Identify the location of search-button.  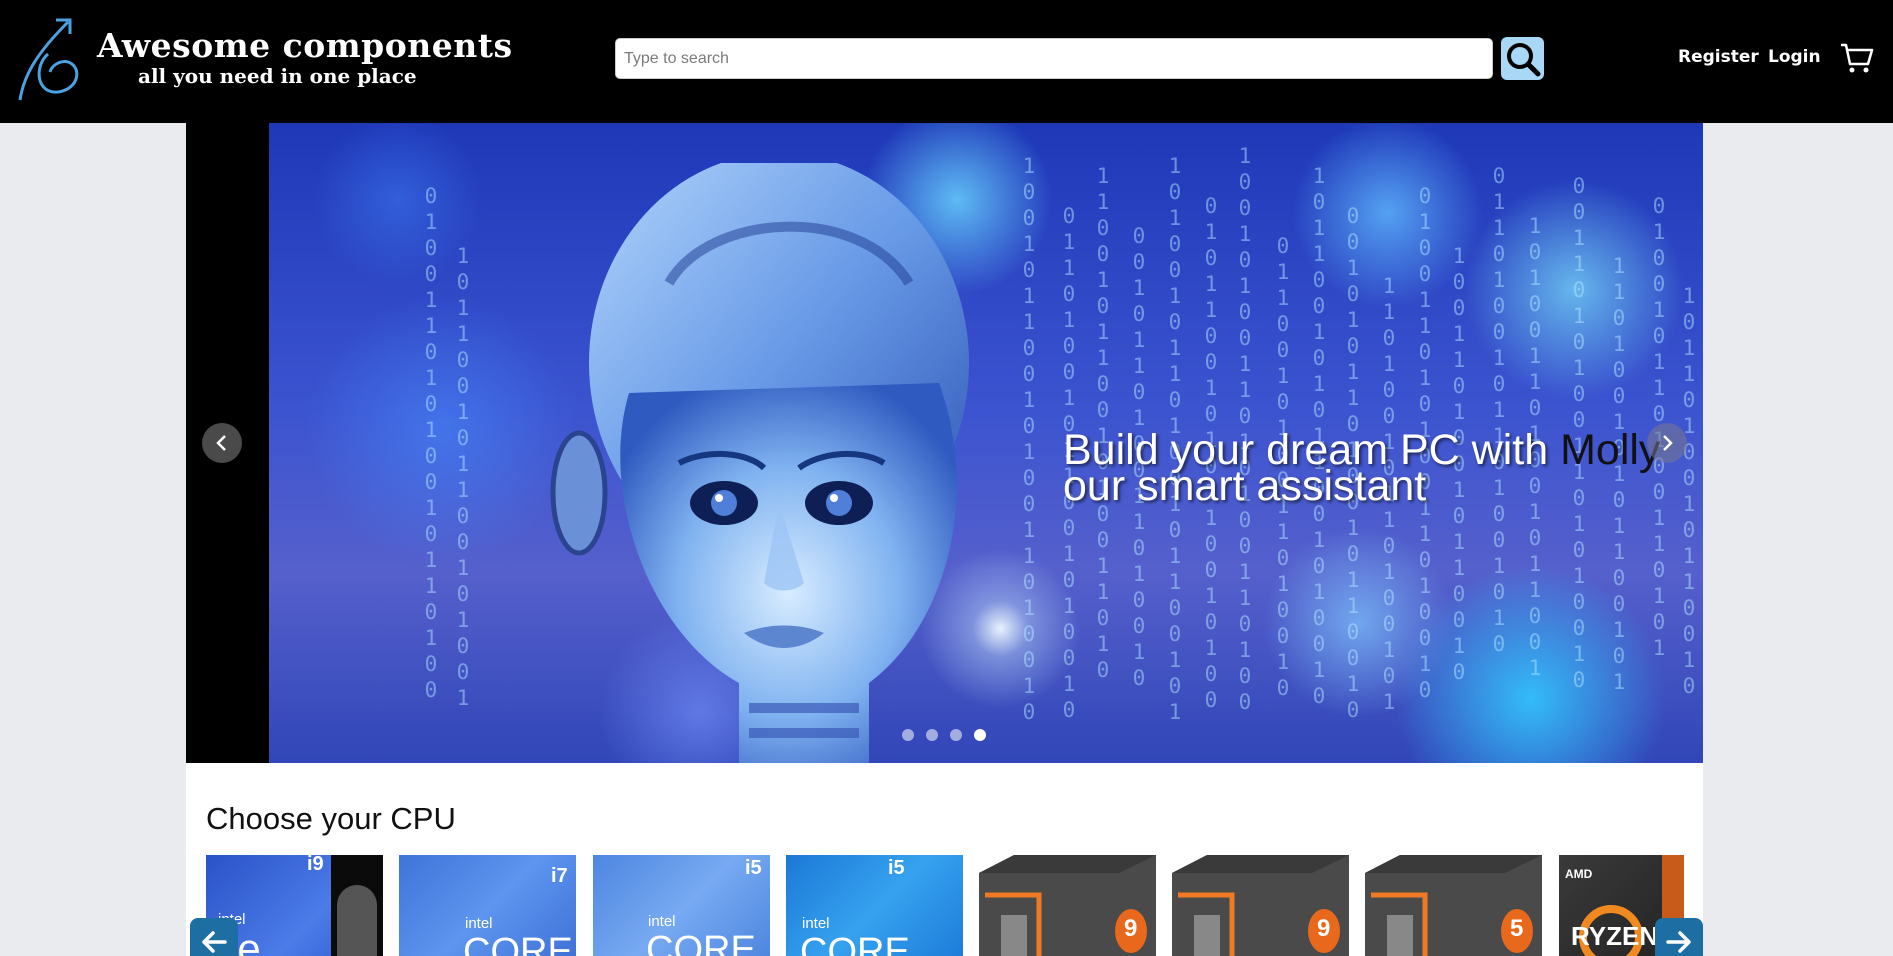
(1522, 58).